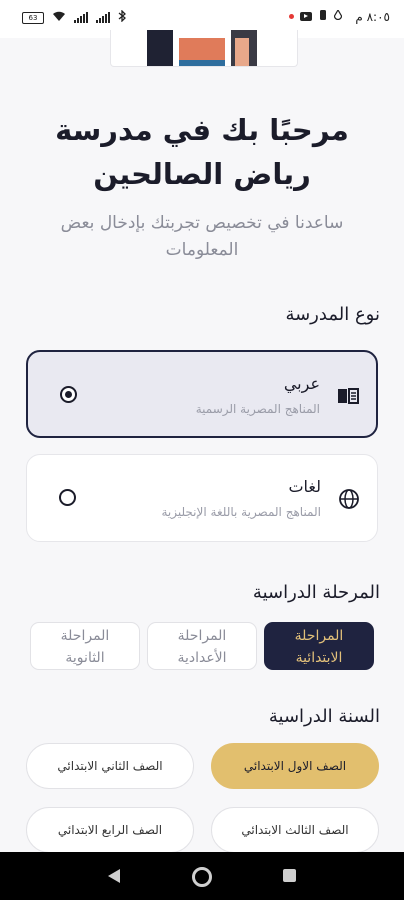 Image resolution: width=404 pixels, height=900 pixels. I want to click on stage-line2: الأعدادية, so click(202, 658).